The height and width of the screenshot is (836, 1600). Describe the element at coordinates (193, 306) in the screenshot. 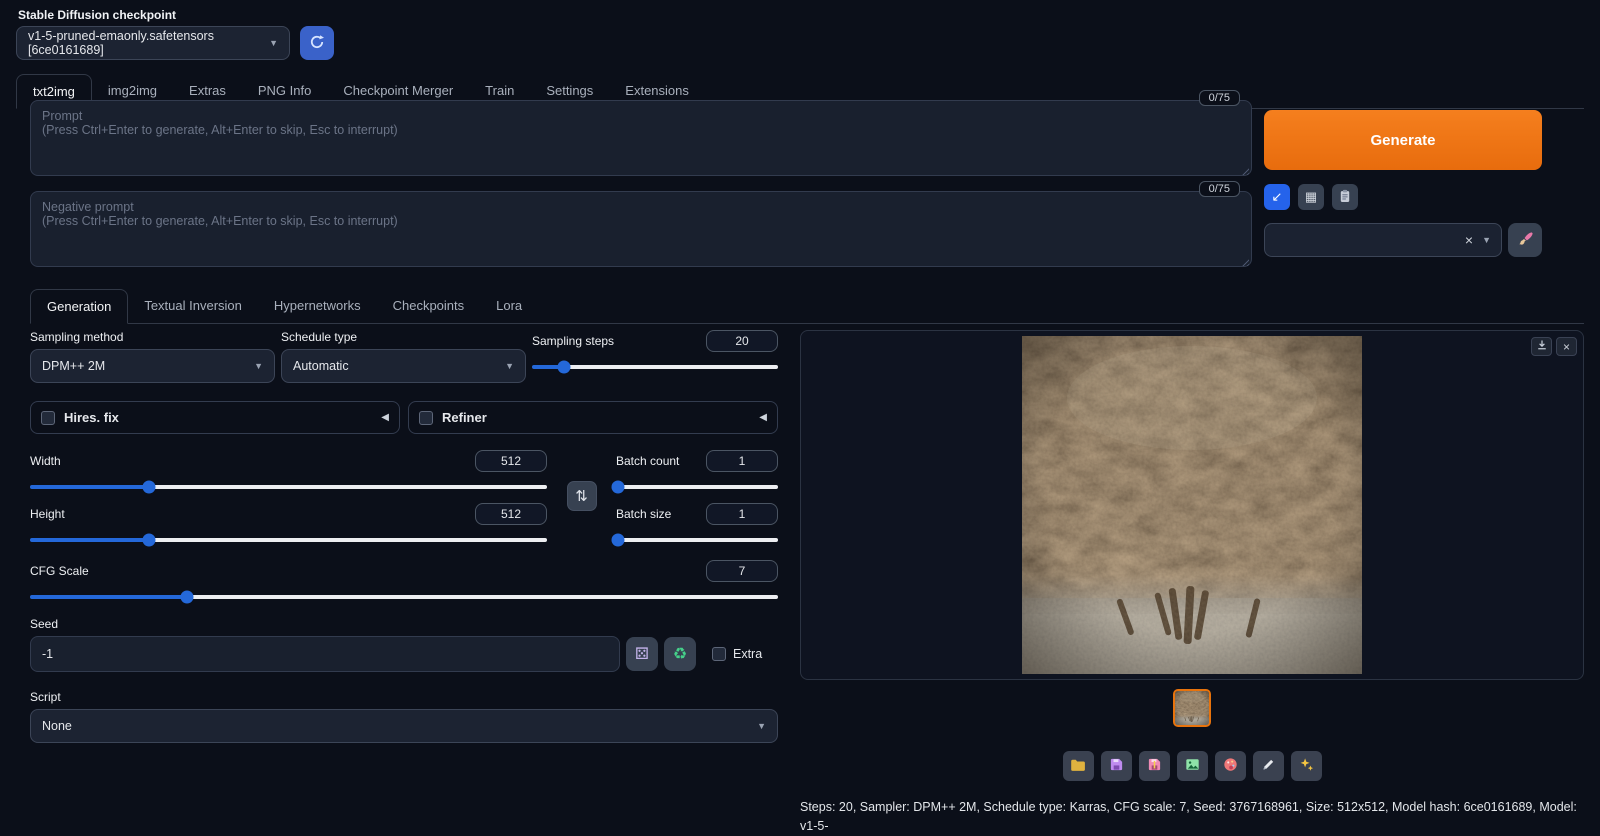

I see `subtab-textual-inversion: Textual Inversion` at that location.